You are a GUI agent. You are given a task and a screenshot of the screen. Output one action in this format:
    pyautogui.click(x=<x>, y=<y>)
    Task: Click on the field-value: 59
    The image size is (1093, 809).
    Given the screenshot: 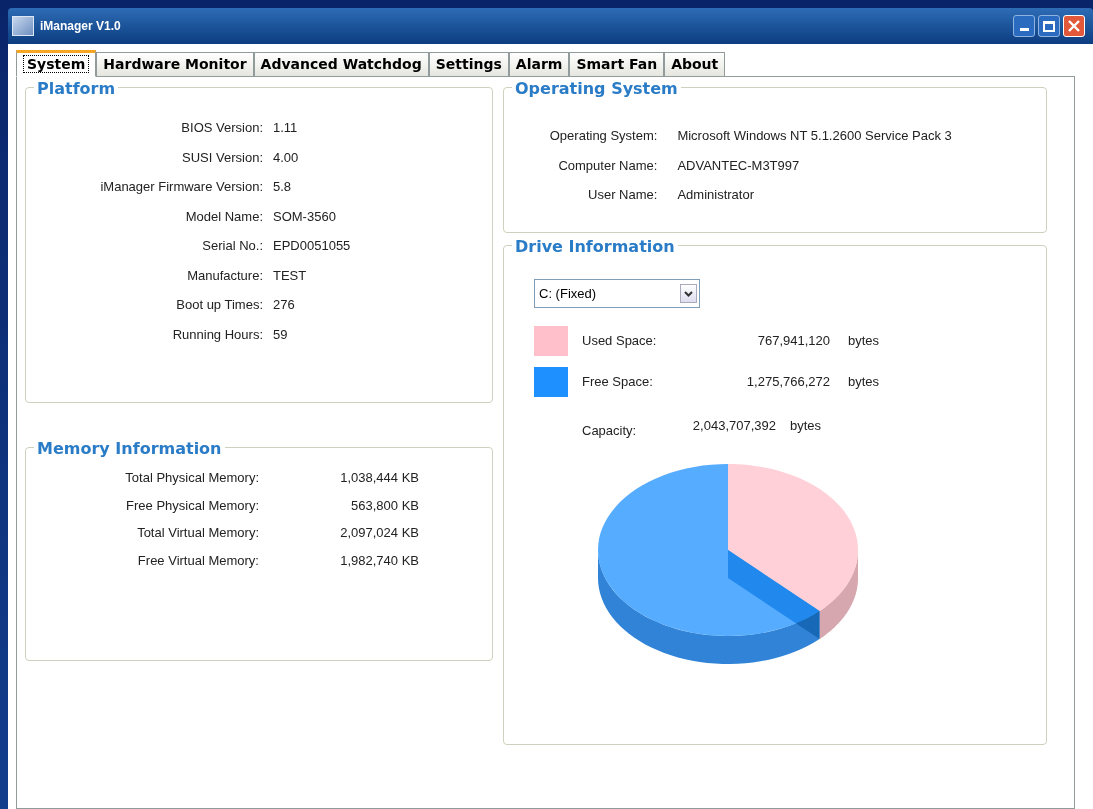 What is the action you would take?
    pyautogui.click(x=281, y=334)
    